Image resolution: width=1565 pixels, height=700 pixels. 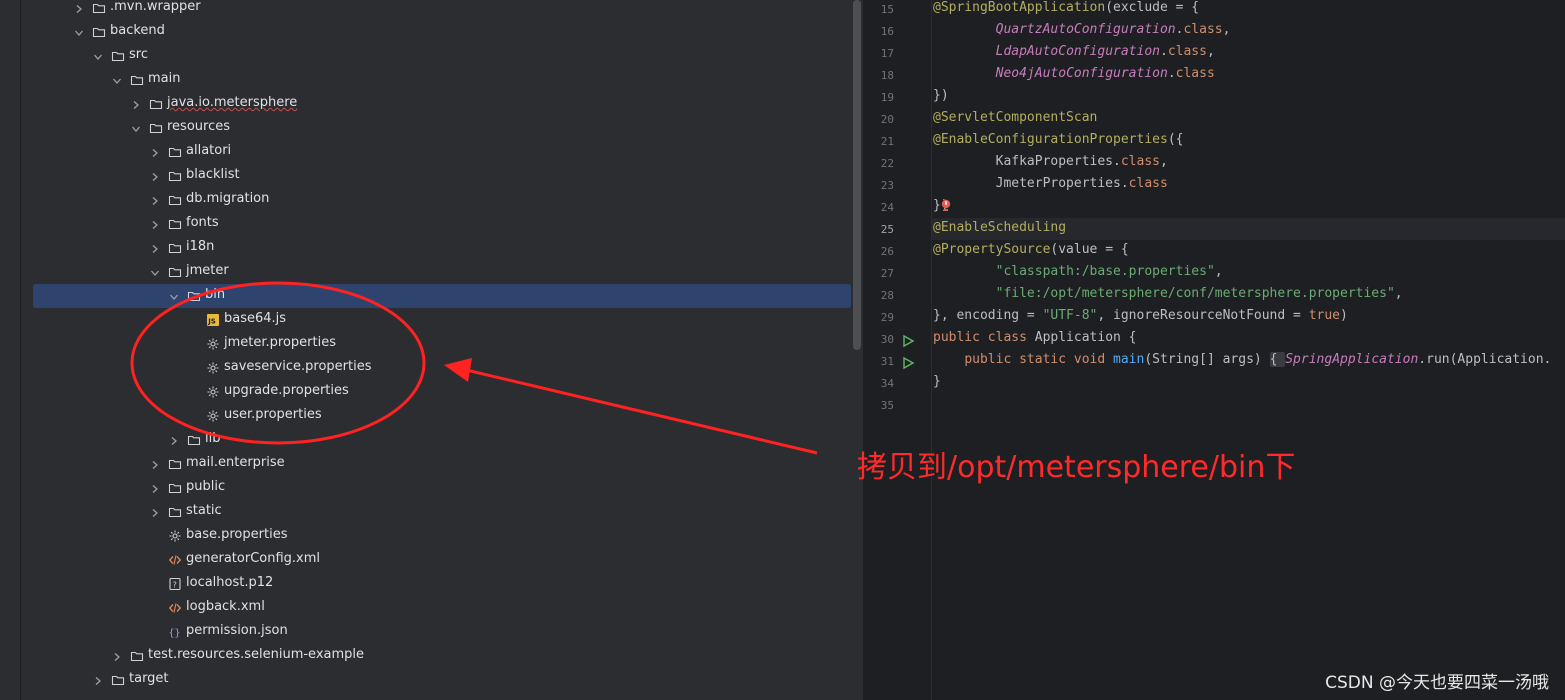 I want to click on tree-item: backend, so click(x=426, y=32).